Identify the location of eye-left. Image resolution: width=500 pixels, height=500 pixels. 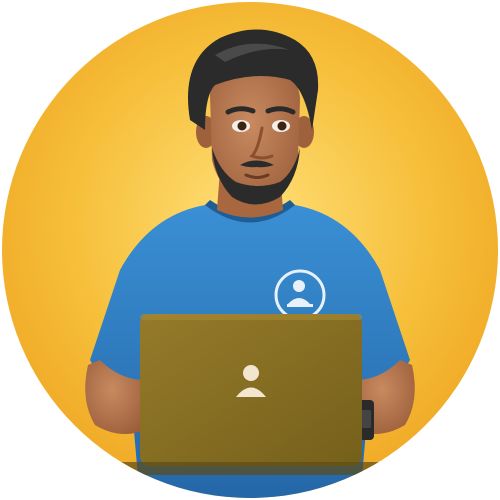
(241, 126).